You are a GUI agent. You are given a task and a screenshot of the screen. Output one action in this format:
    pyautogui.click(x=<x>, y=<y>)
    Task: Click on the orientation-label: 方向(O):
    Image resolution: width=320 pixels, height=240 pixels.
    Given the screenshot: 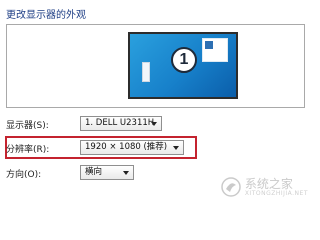 What is the action you would take?
    pyautogui.click(x=24, y=175)
    